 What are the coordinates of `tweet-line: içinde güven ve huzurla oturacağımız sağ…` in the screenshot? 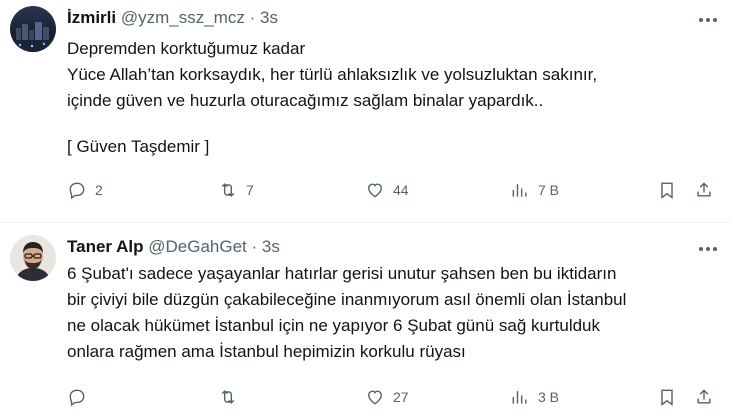 It's located at (305, 100).